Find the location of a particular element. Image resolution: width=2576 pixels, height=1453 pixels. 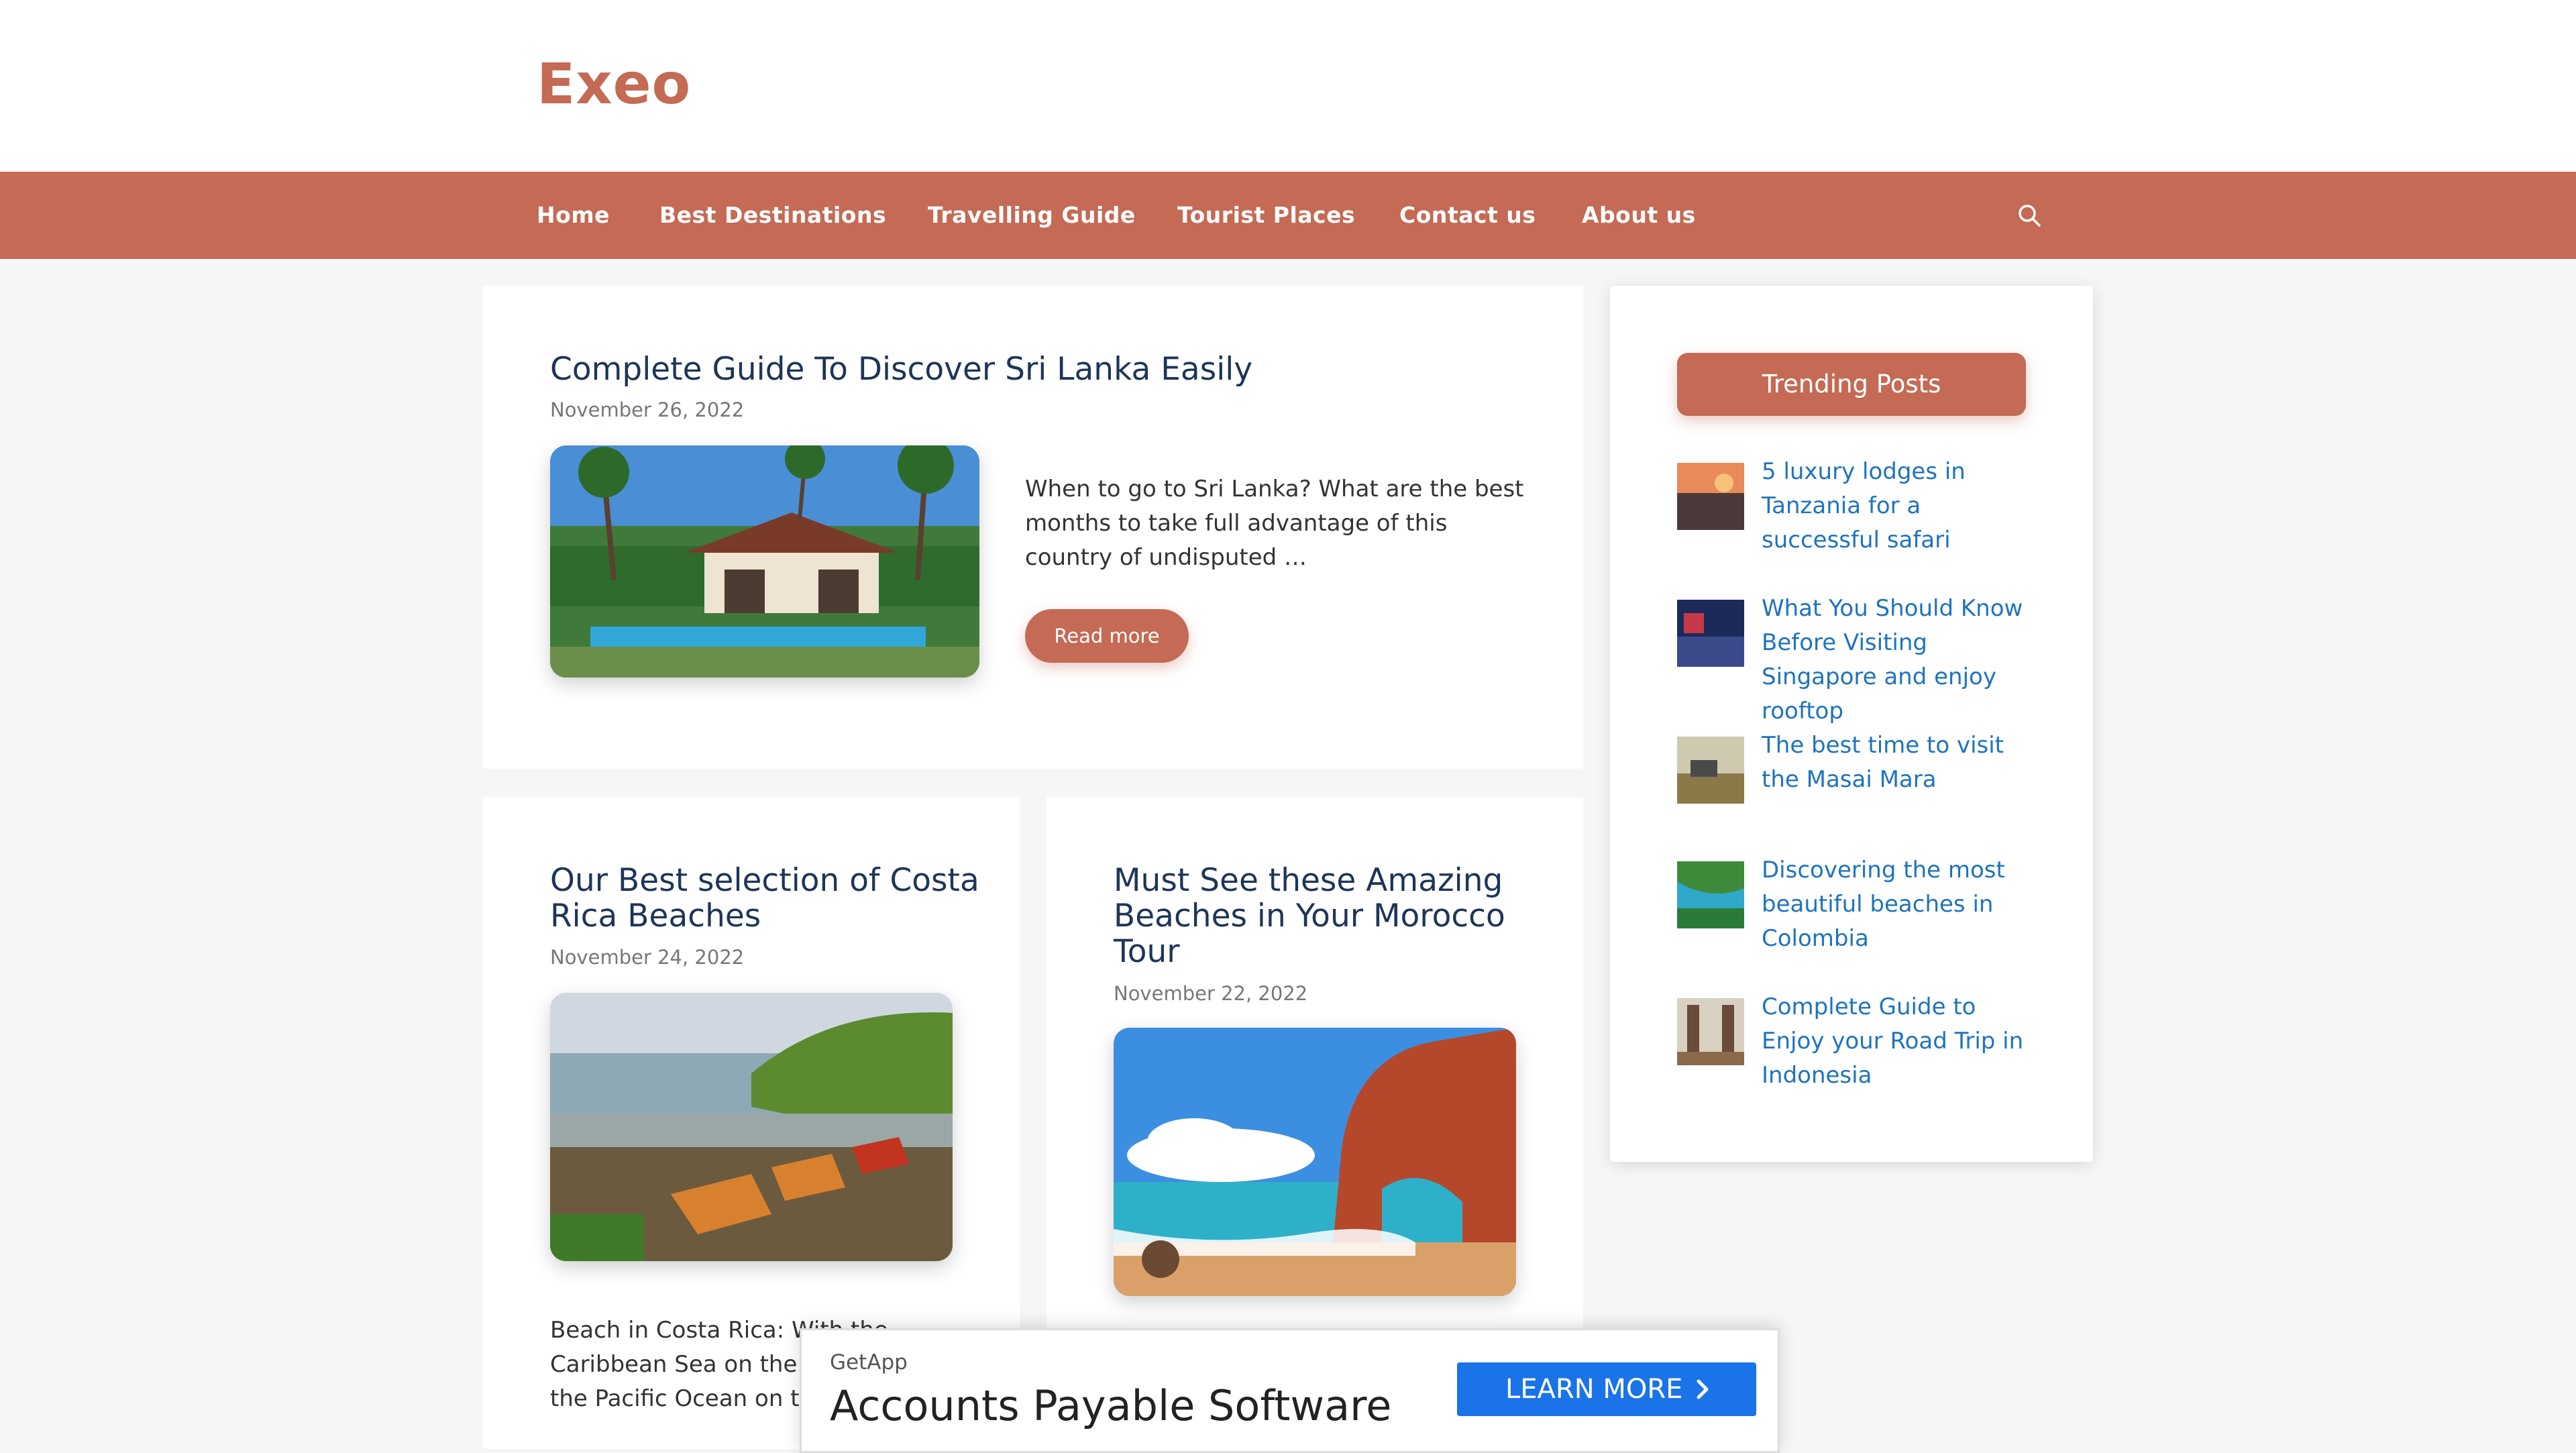

nav-item-travelling-guide: Travelling Guide is located at coordinates (1032, 215).